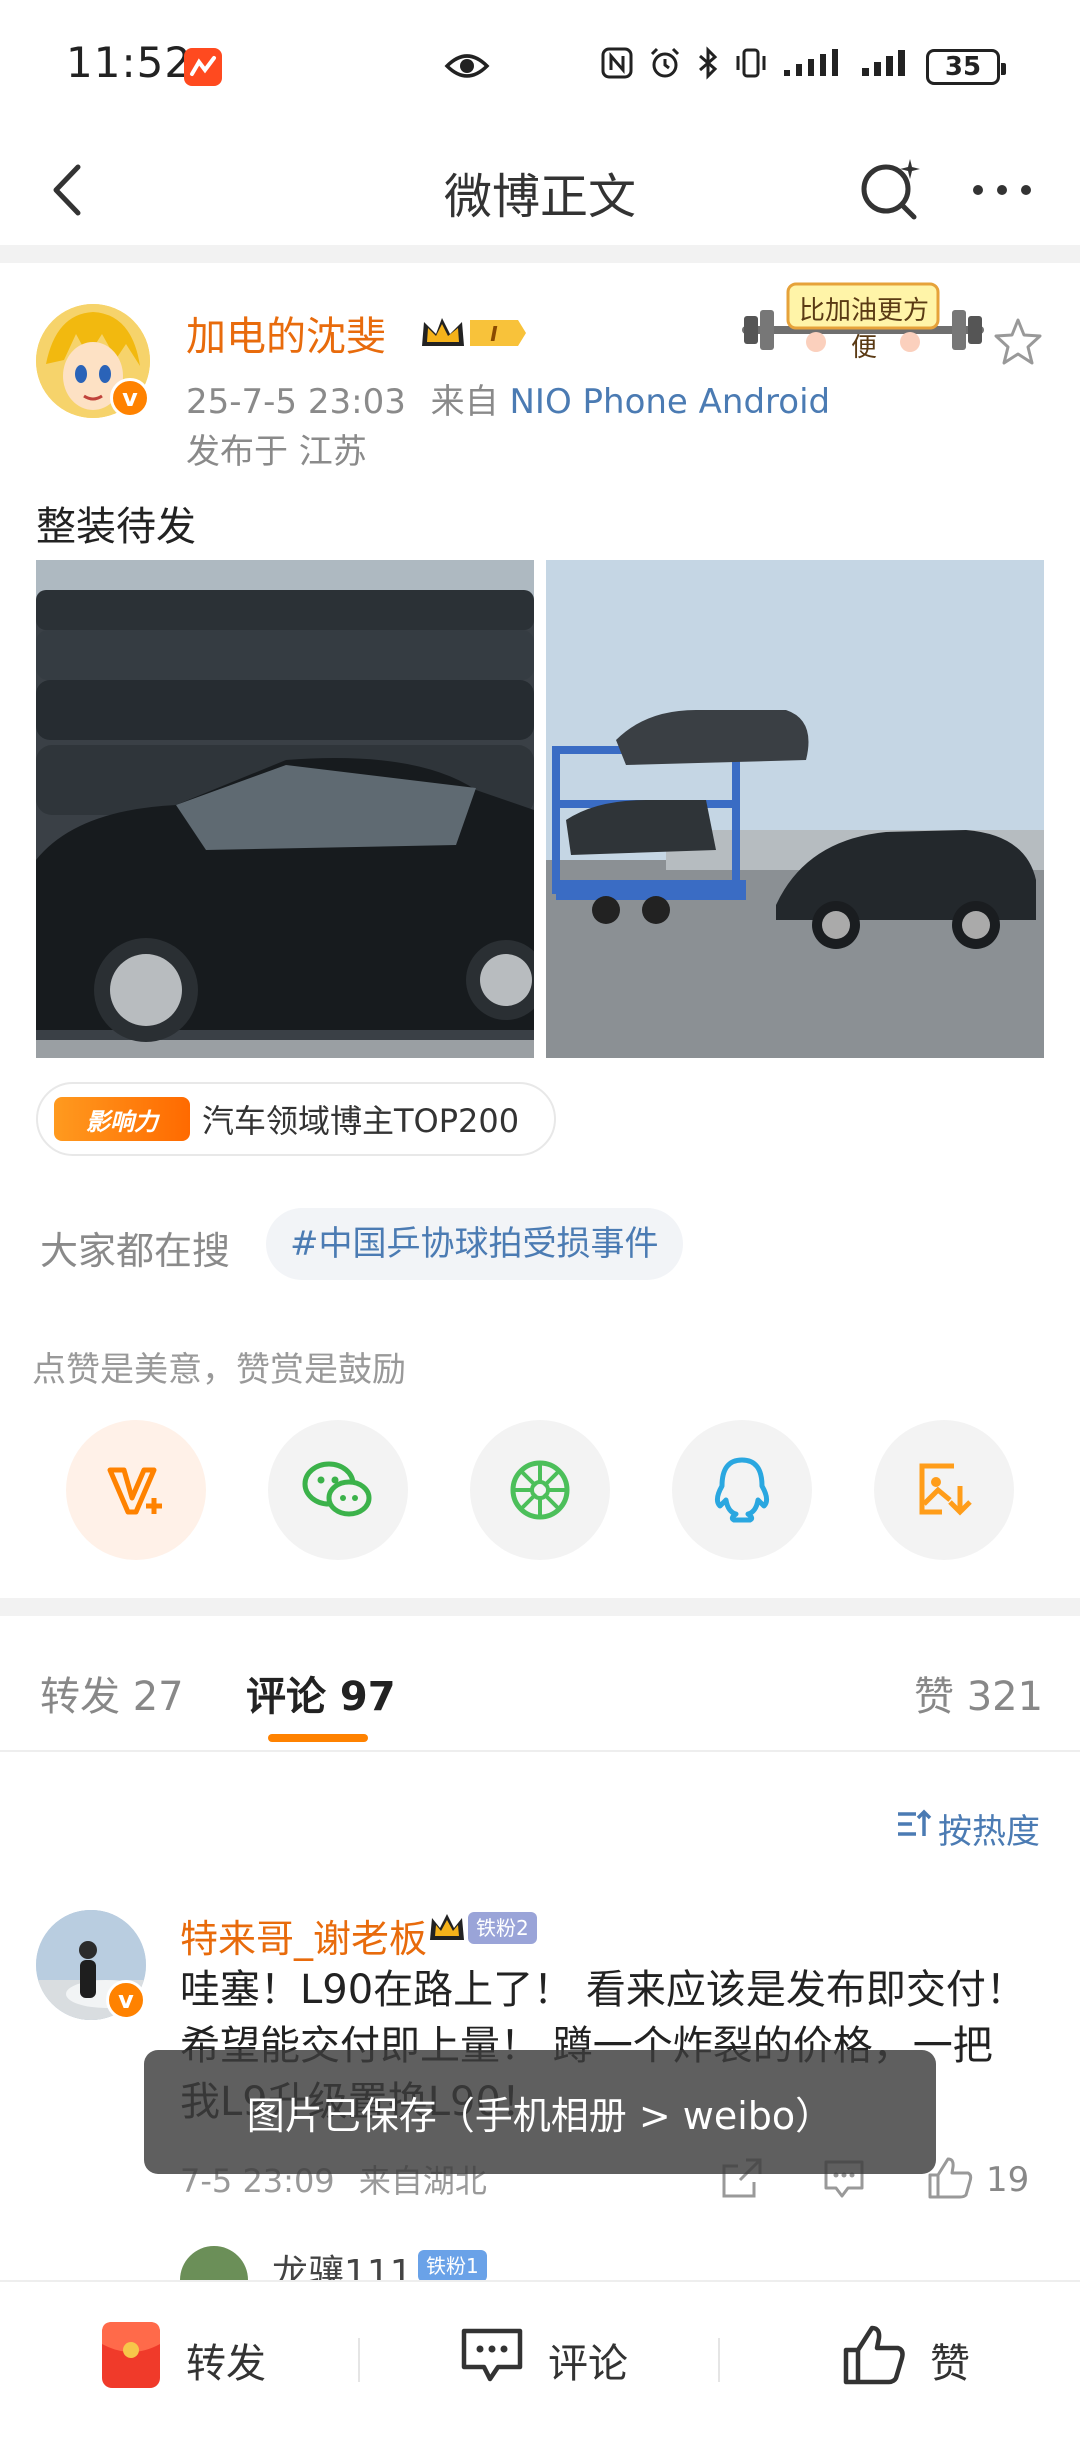  What do you see at coordinates (540, 190) in the screenshot?
I see `nav-bar: 微博正文` at bounding box center [540, 190].